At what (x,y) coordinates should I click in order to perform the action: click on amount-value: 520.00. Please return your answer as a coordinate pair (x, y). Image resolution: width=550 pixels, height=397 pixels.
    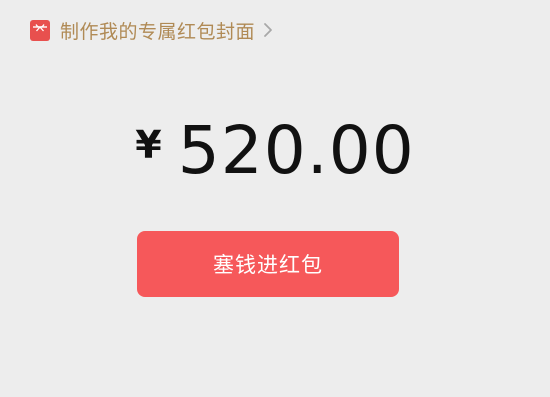
    Looking at the image, I should click on (296, 150).